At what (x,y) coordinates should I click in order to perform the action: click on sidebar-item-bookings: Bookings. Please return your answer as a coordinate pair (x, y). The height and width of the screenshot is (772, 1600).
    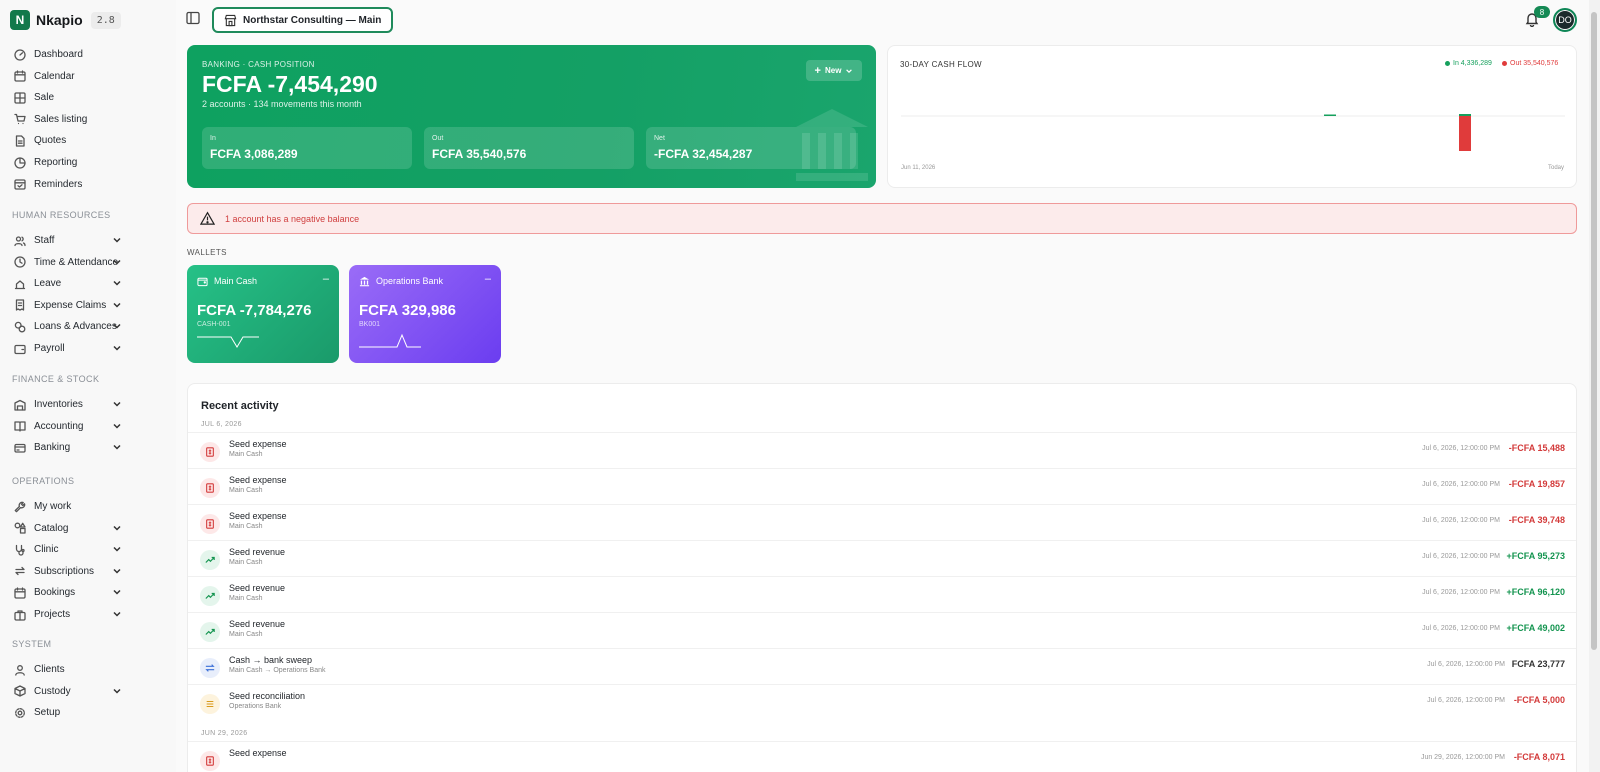
    Looking at the image, I should click on (88, 592).